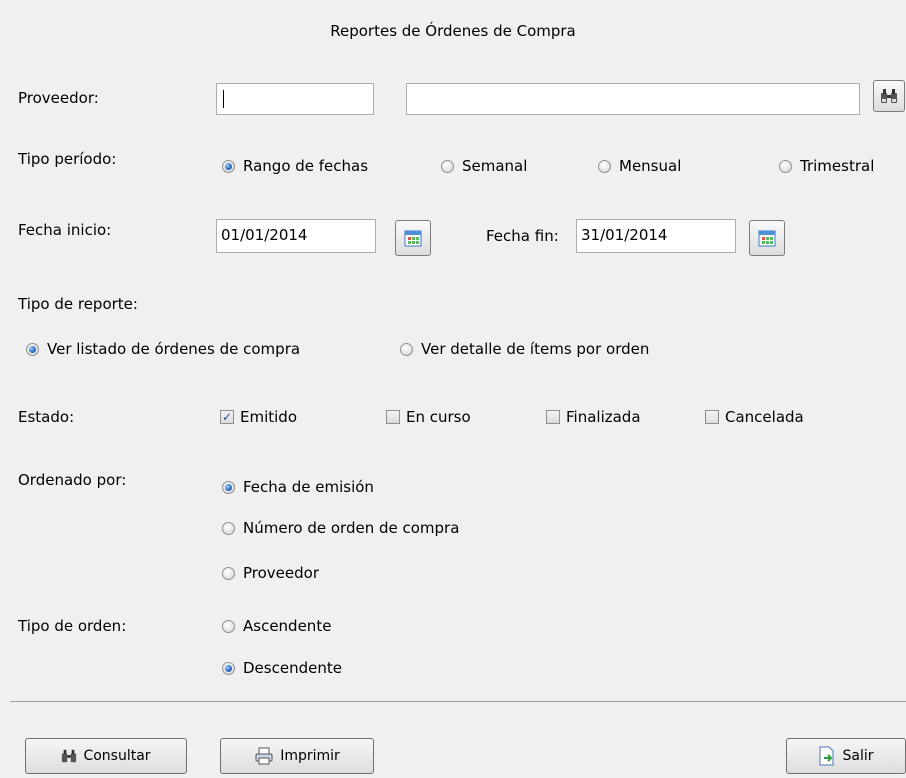 The width and height of the screenshot is (906, 778). What do you see at coordinates (656, 236) in the screenshot?
I see `fecha-fin-input: 31/01/2014` at bounding box center [656, 236].